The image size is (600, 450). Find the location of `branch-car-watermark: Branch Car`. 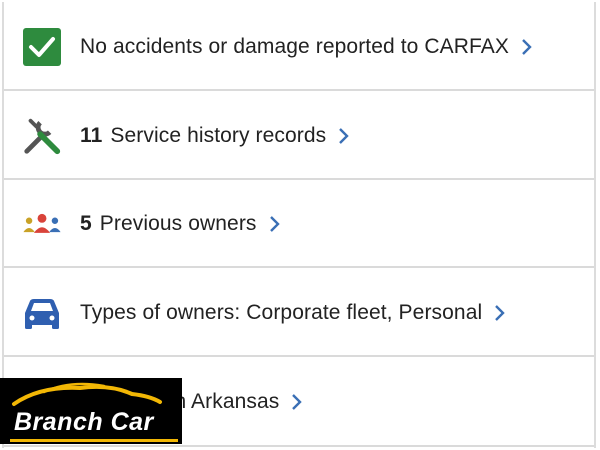

branch-car-watermark: Branch Car is located at coordinates (91, 411).